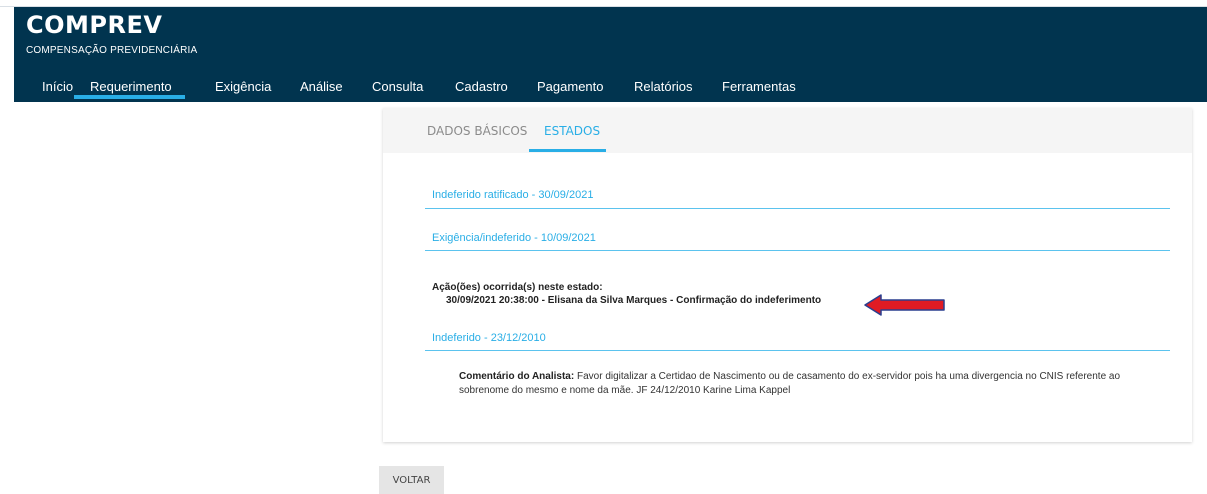 This screenshot has height=494, width=1207. What do you see at coordinates (787, 130) in the screenshot?
I see `tab-bar: DADOS BÁSICOS ESTADOS` at bounding box center [787, 130].